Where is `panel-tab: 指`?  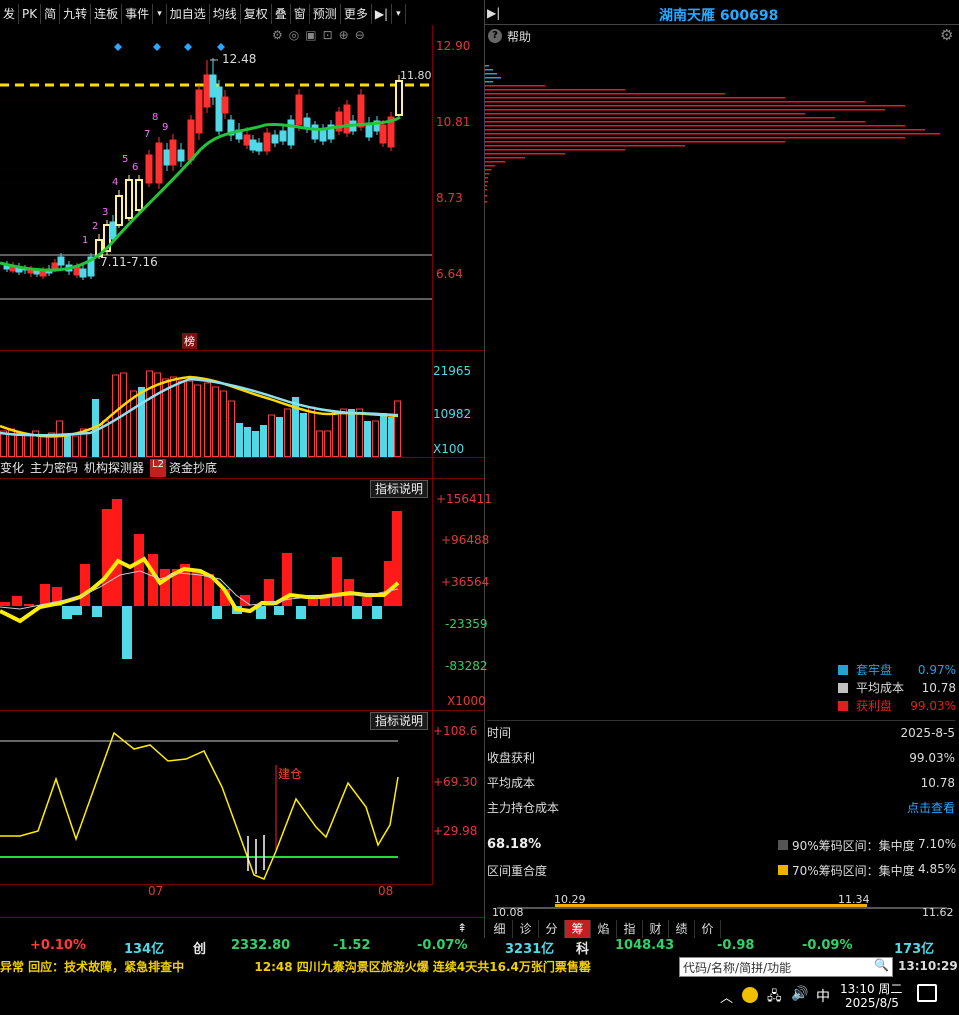
panel-tab: 指 is located at coordinates (630, 929).